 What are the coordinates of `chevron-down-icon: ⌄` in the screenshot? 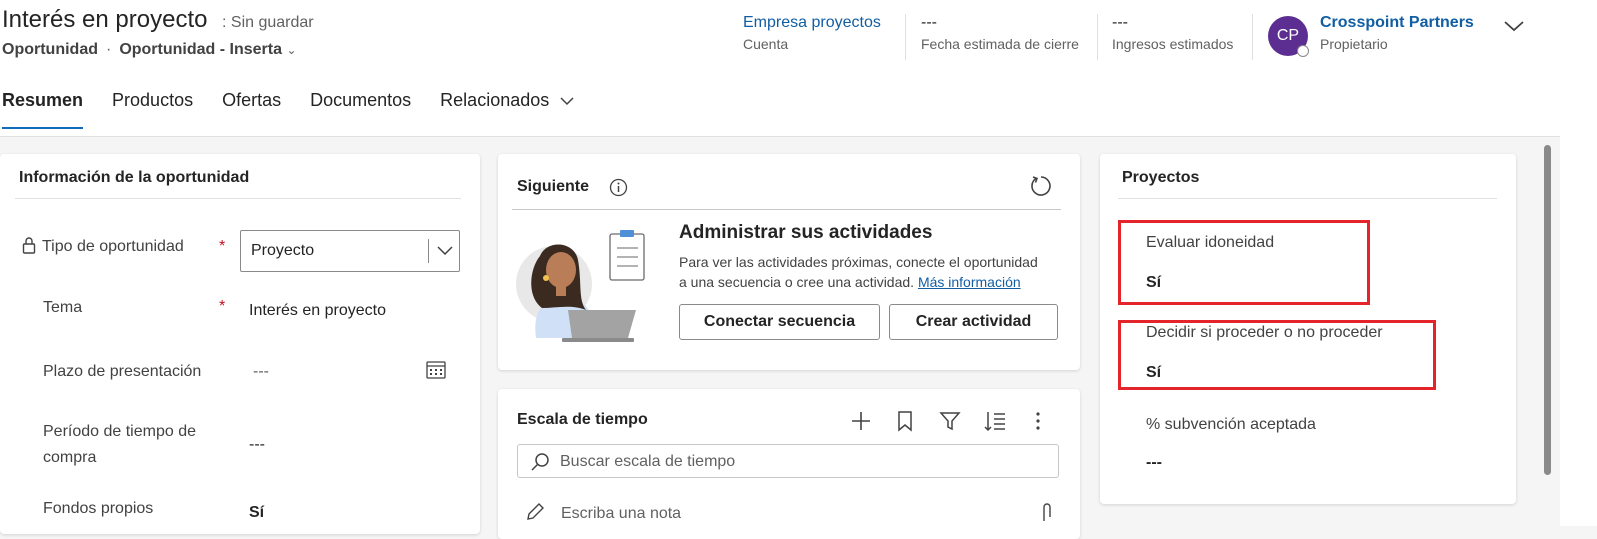 It's located at (291, 50).